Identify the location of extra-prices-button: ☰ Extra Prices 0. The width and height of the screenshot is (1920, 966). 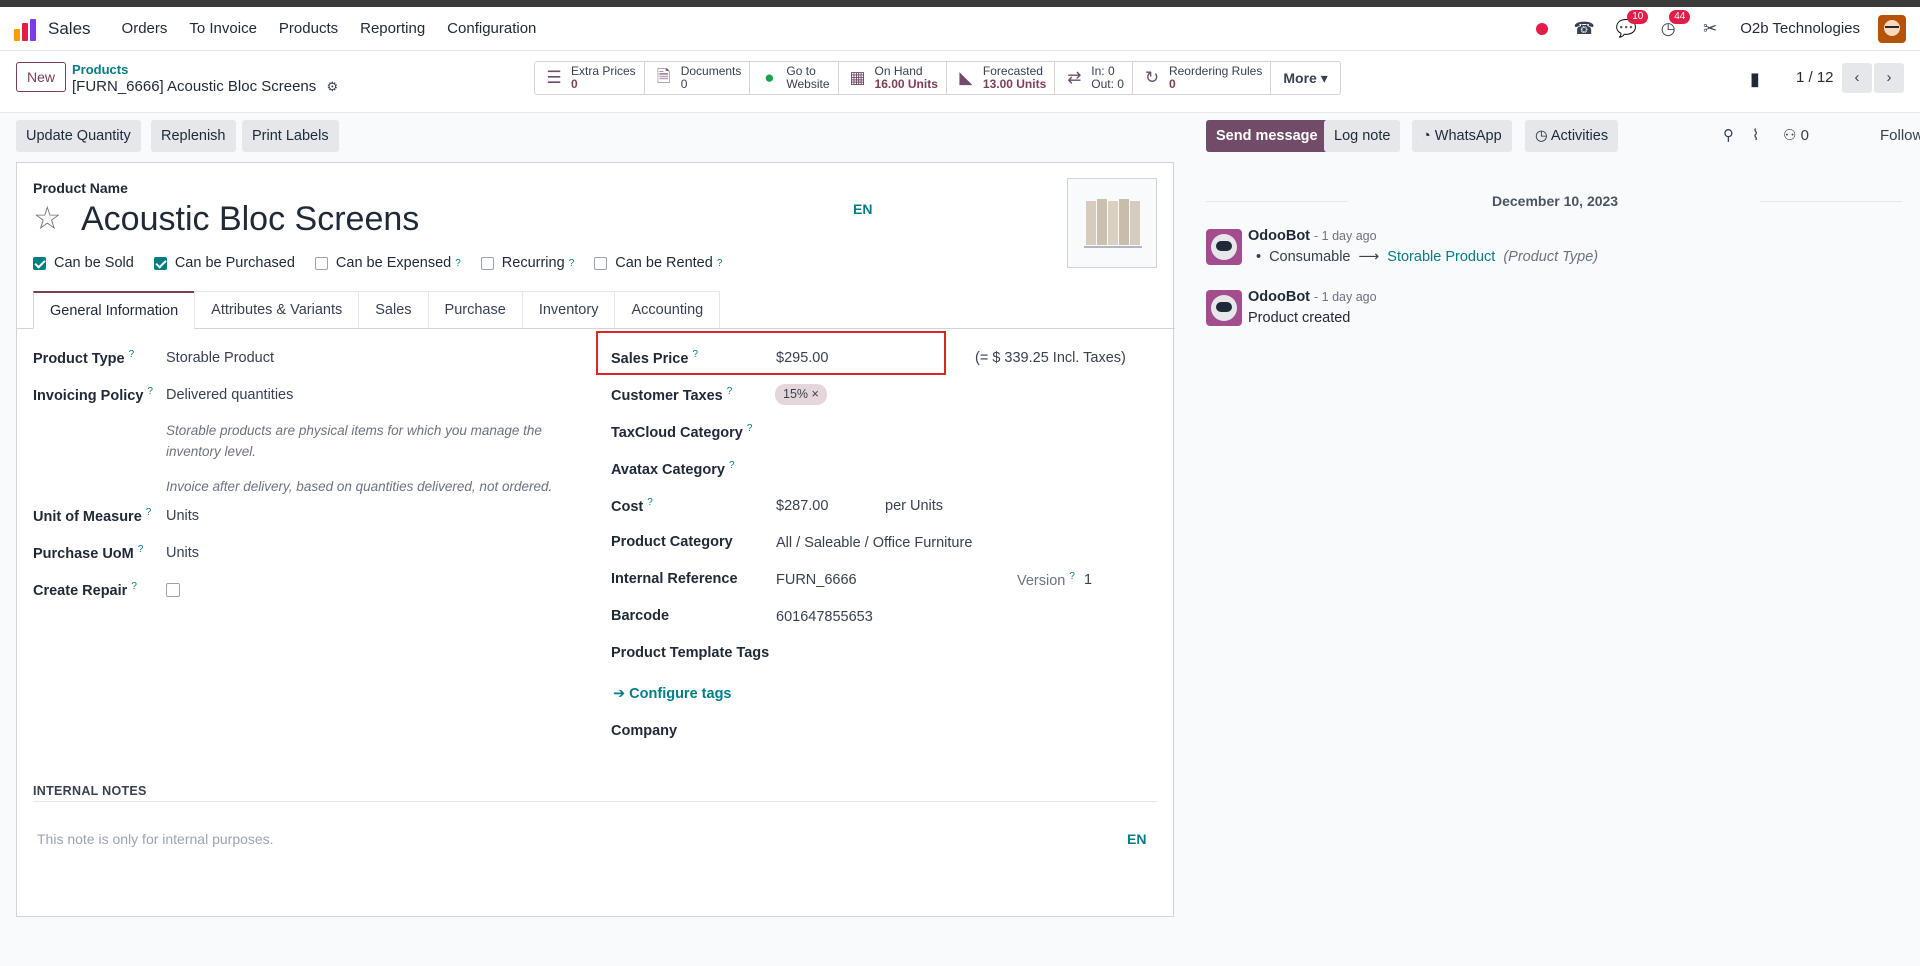
(590, 78).